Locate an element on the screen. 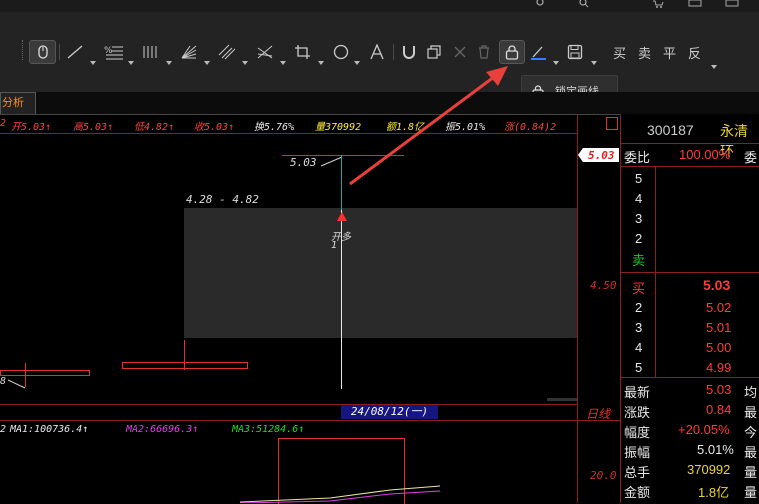 The width and height of the screenshot is (759, 504). stat-pct-tail: 今 is located at coordinates (751, 432).